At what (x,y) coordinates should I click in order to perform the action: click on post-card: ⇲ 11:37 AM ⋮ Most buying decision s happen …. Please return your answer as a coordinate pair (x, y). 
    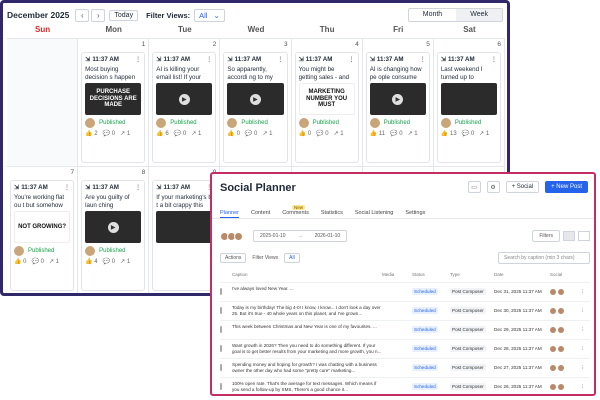
    Looking at the image, I should click on (113, 107).